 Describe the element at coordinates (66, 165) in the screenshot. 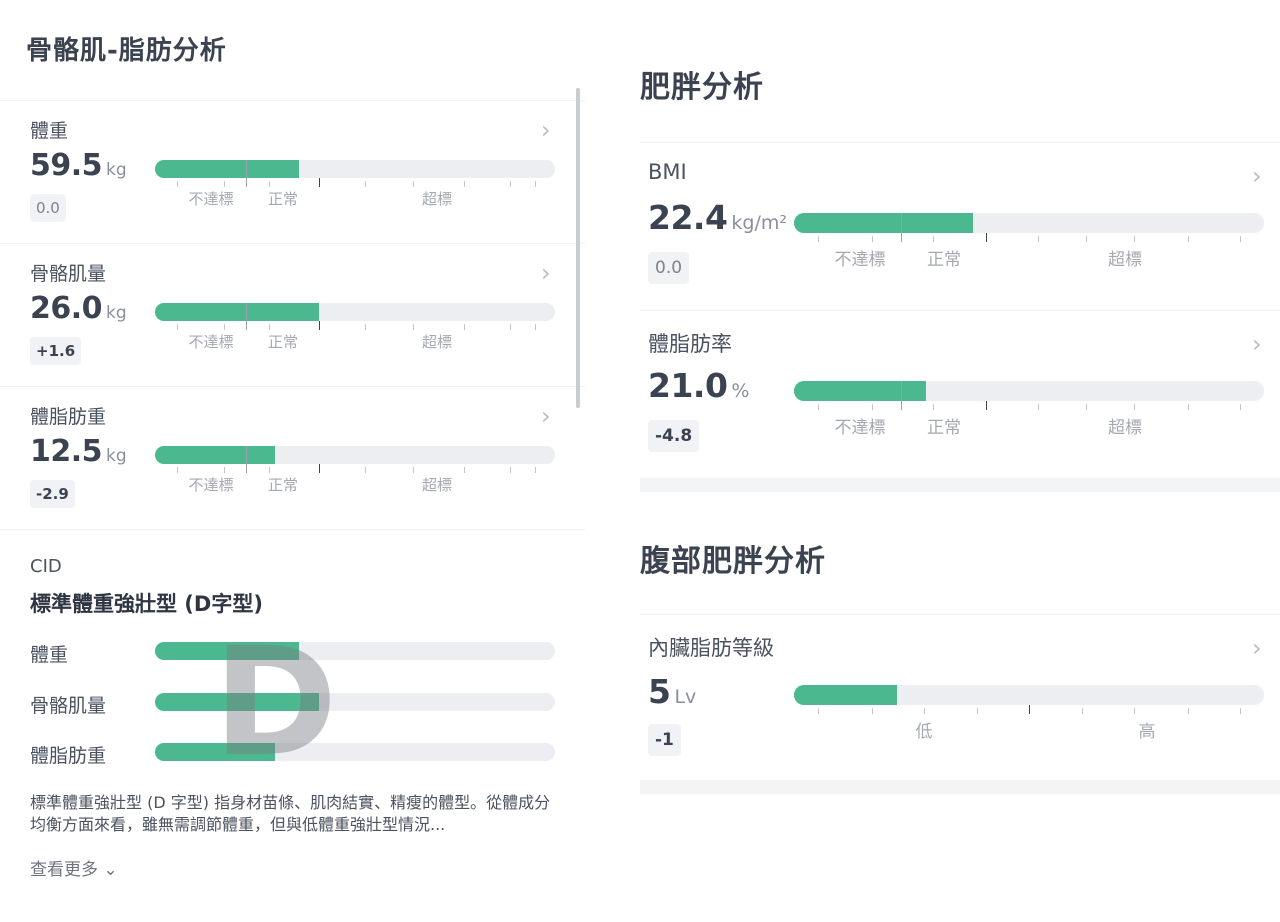

I see `metric-number: 59.5` at that location.